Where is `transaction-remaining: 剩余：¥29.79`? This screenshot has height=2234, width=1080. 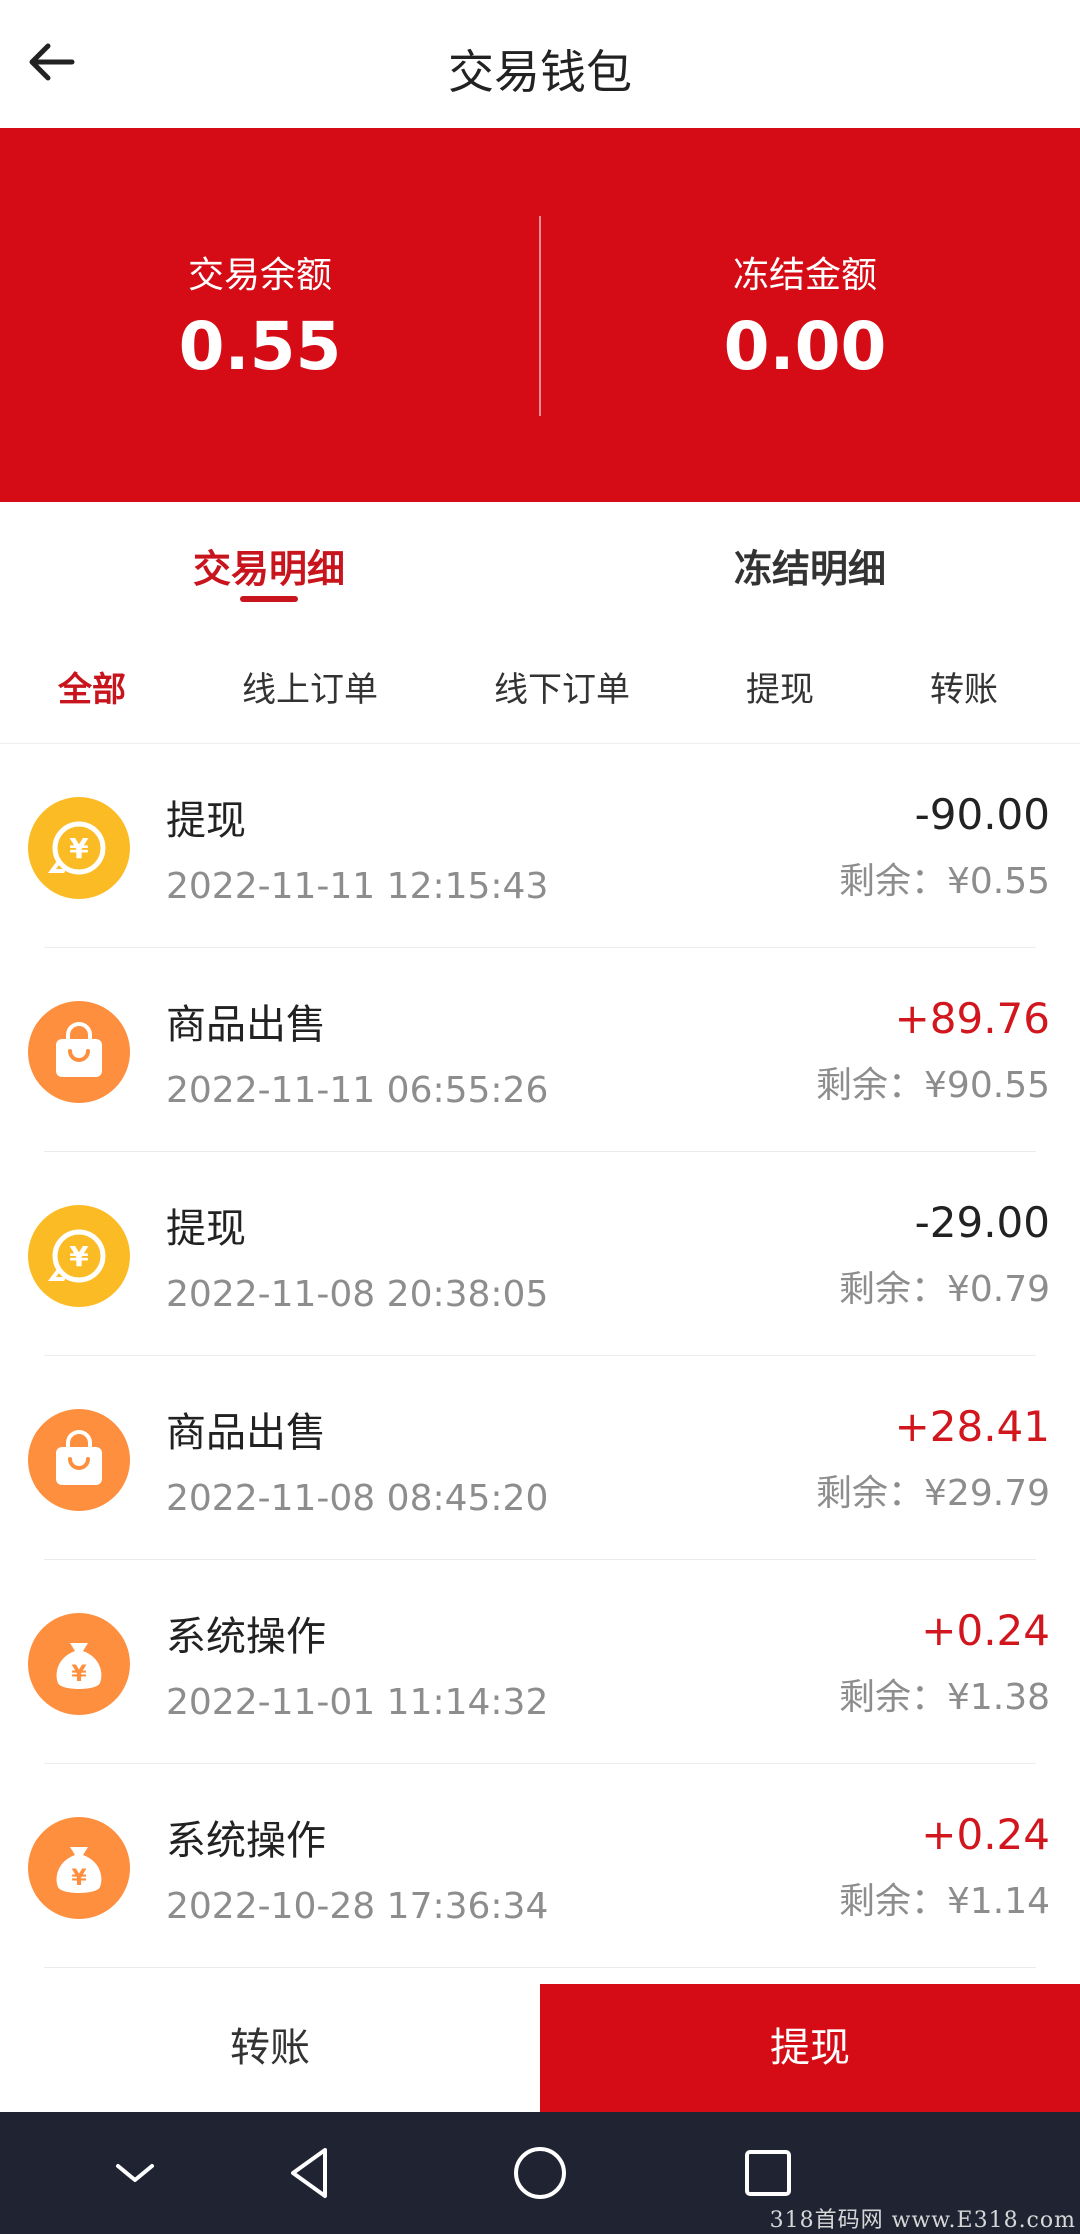
transaction-remaining: 剩余：¥29.79 is located at coordinates (933, 1493).